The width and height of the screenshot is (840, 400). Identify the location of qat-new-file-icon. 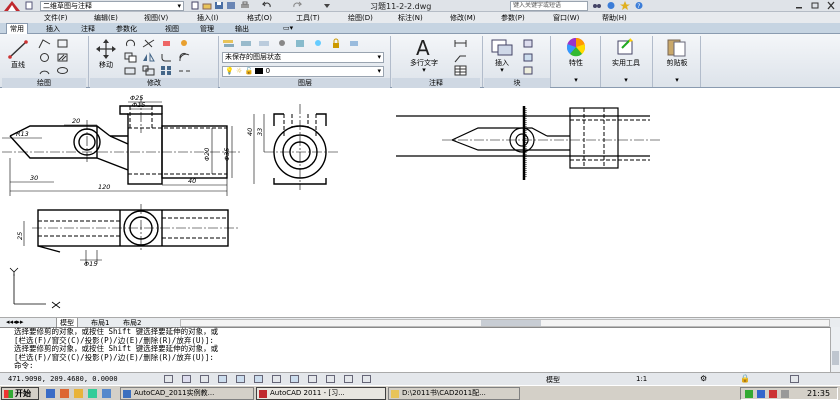
(195, 5).